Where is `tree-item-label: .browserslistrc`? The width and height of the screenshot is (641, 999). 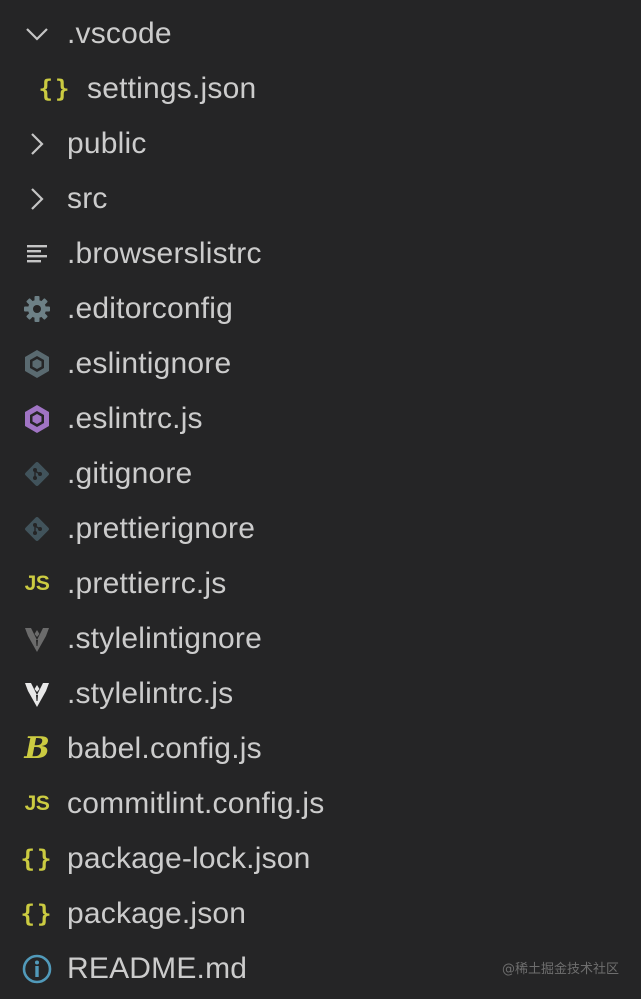 tree-item-label: .browserslistrc is located at coordinates (164, 253).